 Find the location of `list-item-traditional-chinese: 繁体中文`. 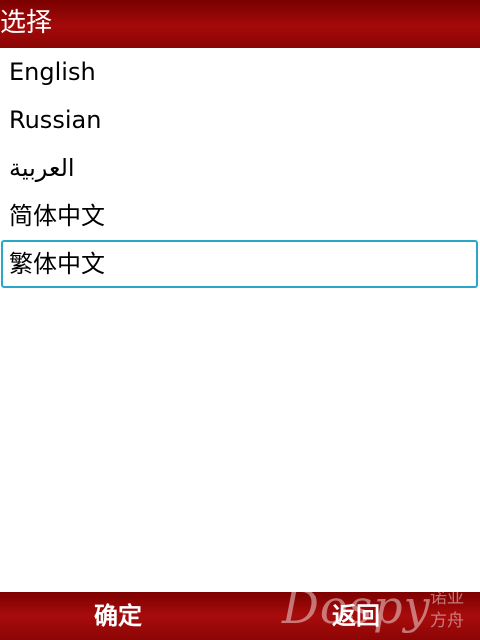

list-item-traditional-chinese: 繁体中文 is located at coordinates (239, 264).